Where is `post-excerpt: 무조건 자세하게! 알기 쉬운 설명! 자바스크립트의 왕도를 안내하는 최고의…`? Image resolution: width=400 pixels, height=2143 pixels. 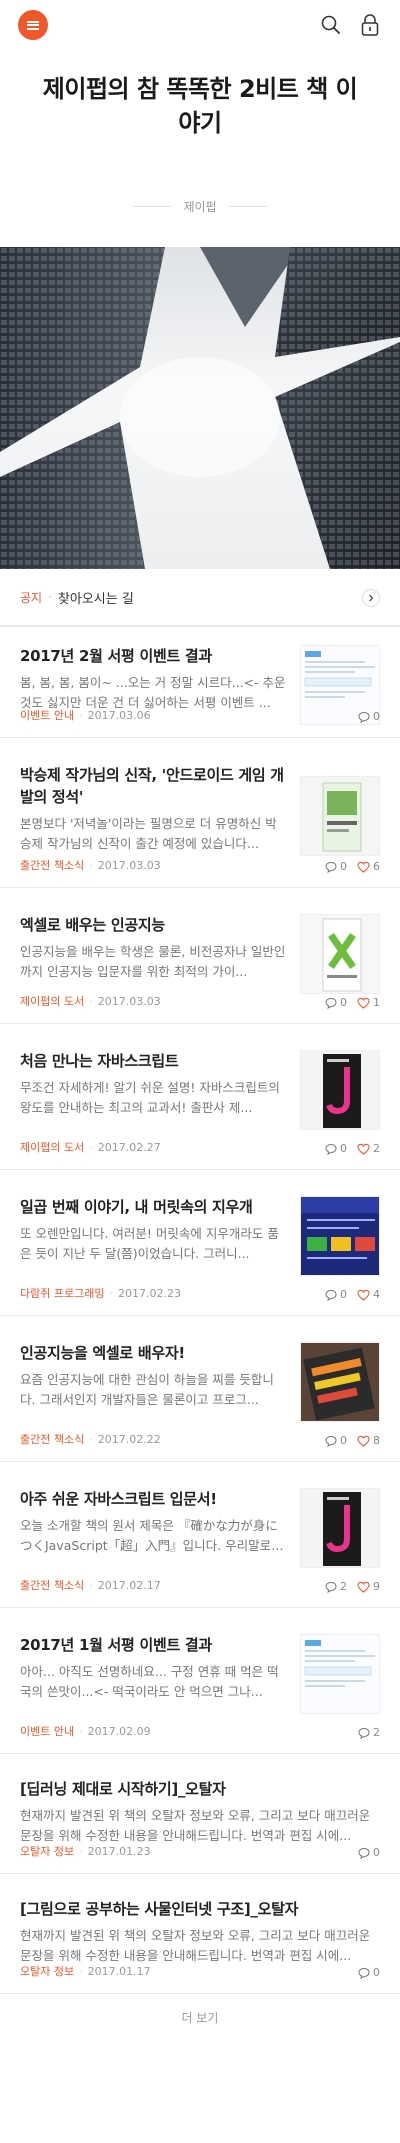
post-excerpt: 무조건 자세하게! 알기 쉬운 설명! 자바스크립트의 왕도를 안내하는 최고의… is located at coordinates (150, 1097).